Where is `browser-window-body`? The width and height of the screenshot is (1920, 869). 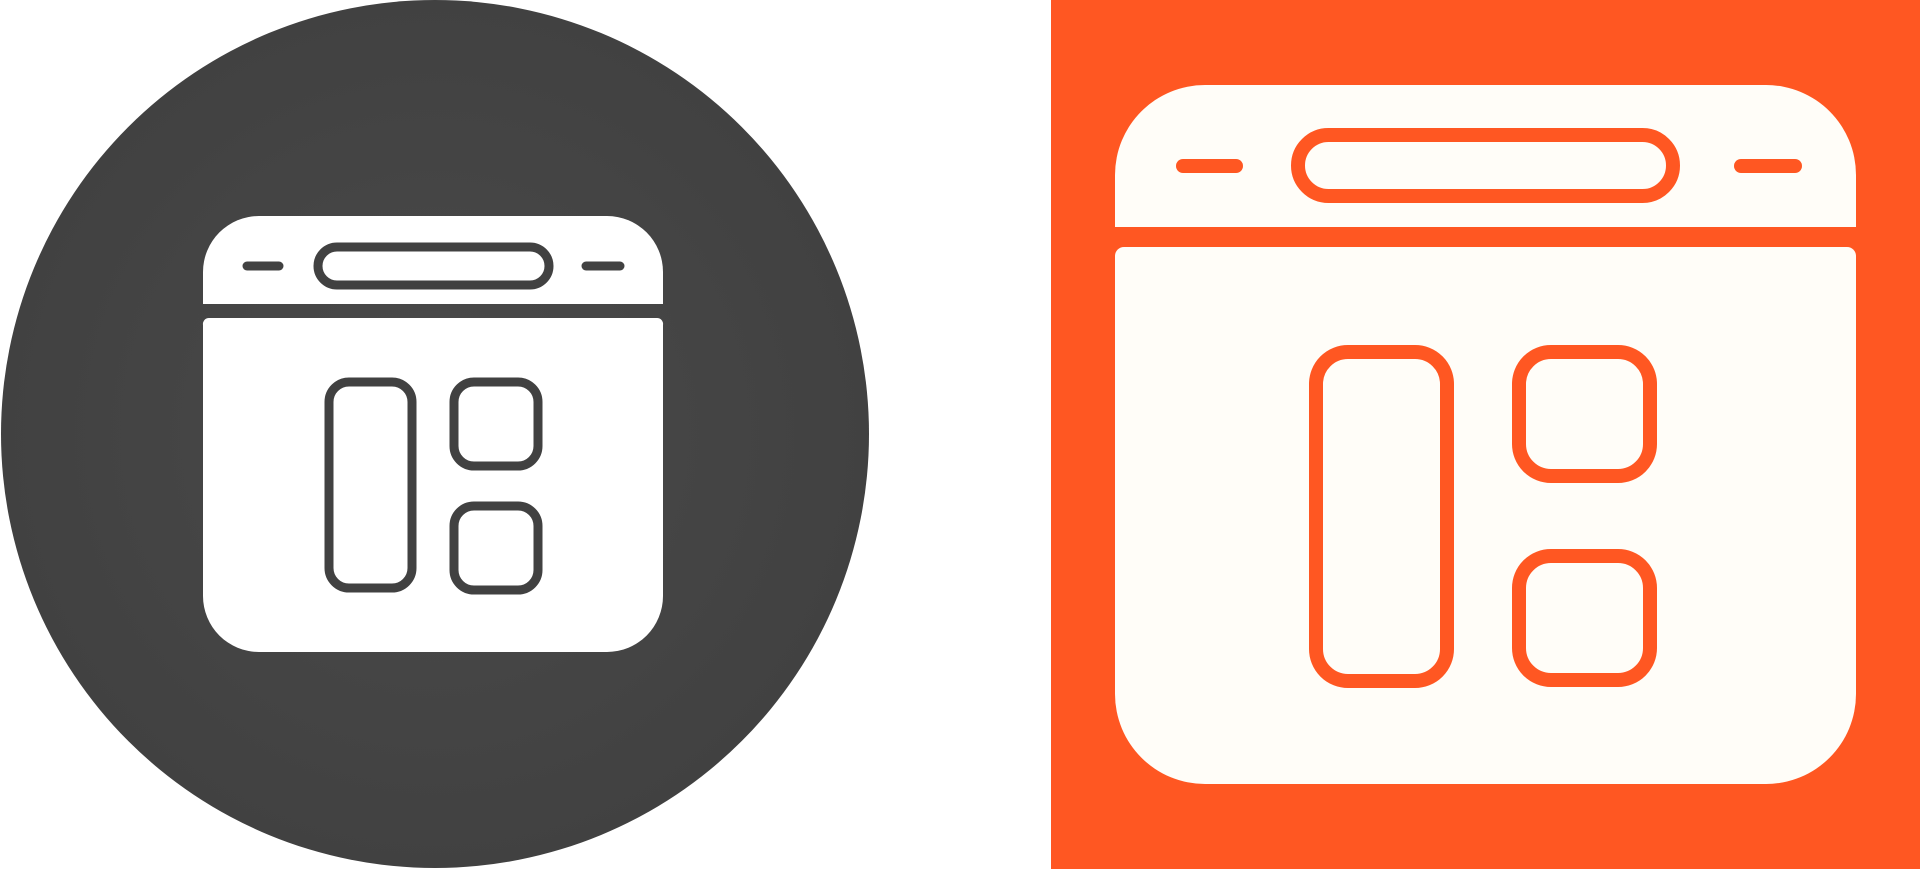 browser-window-body is located at coordinates (433, 484).